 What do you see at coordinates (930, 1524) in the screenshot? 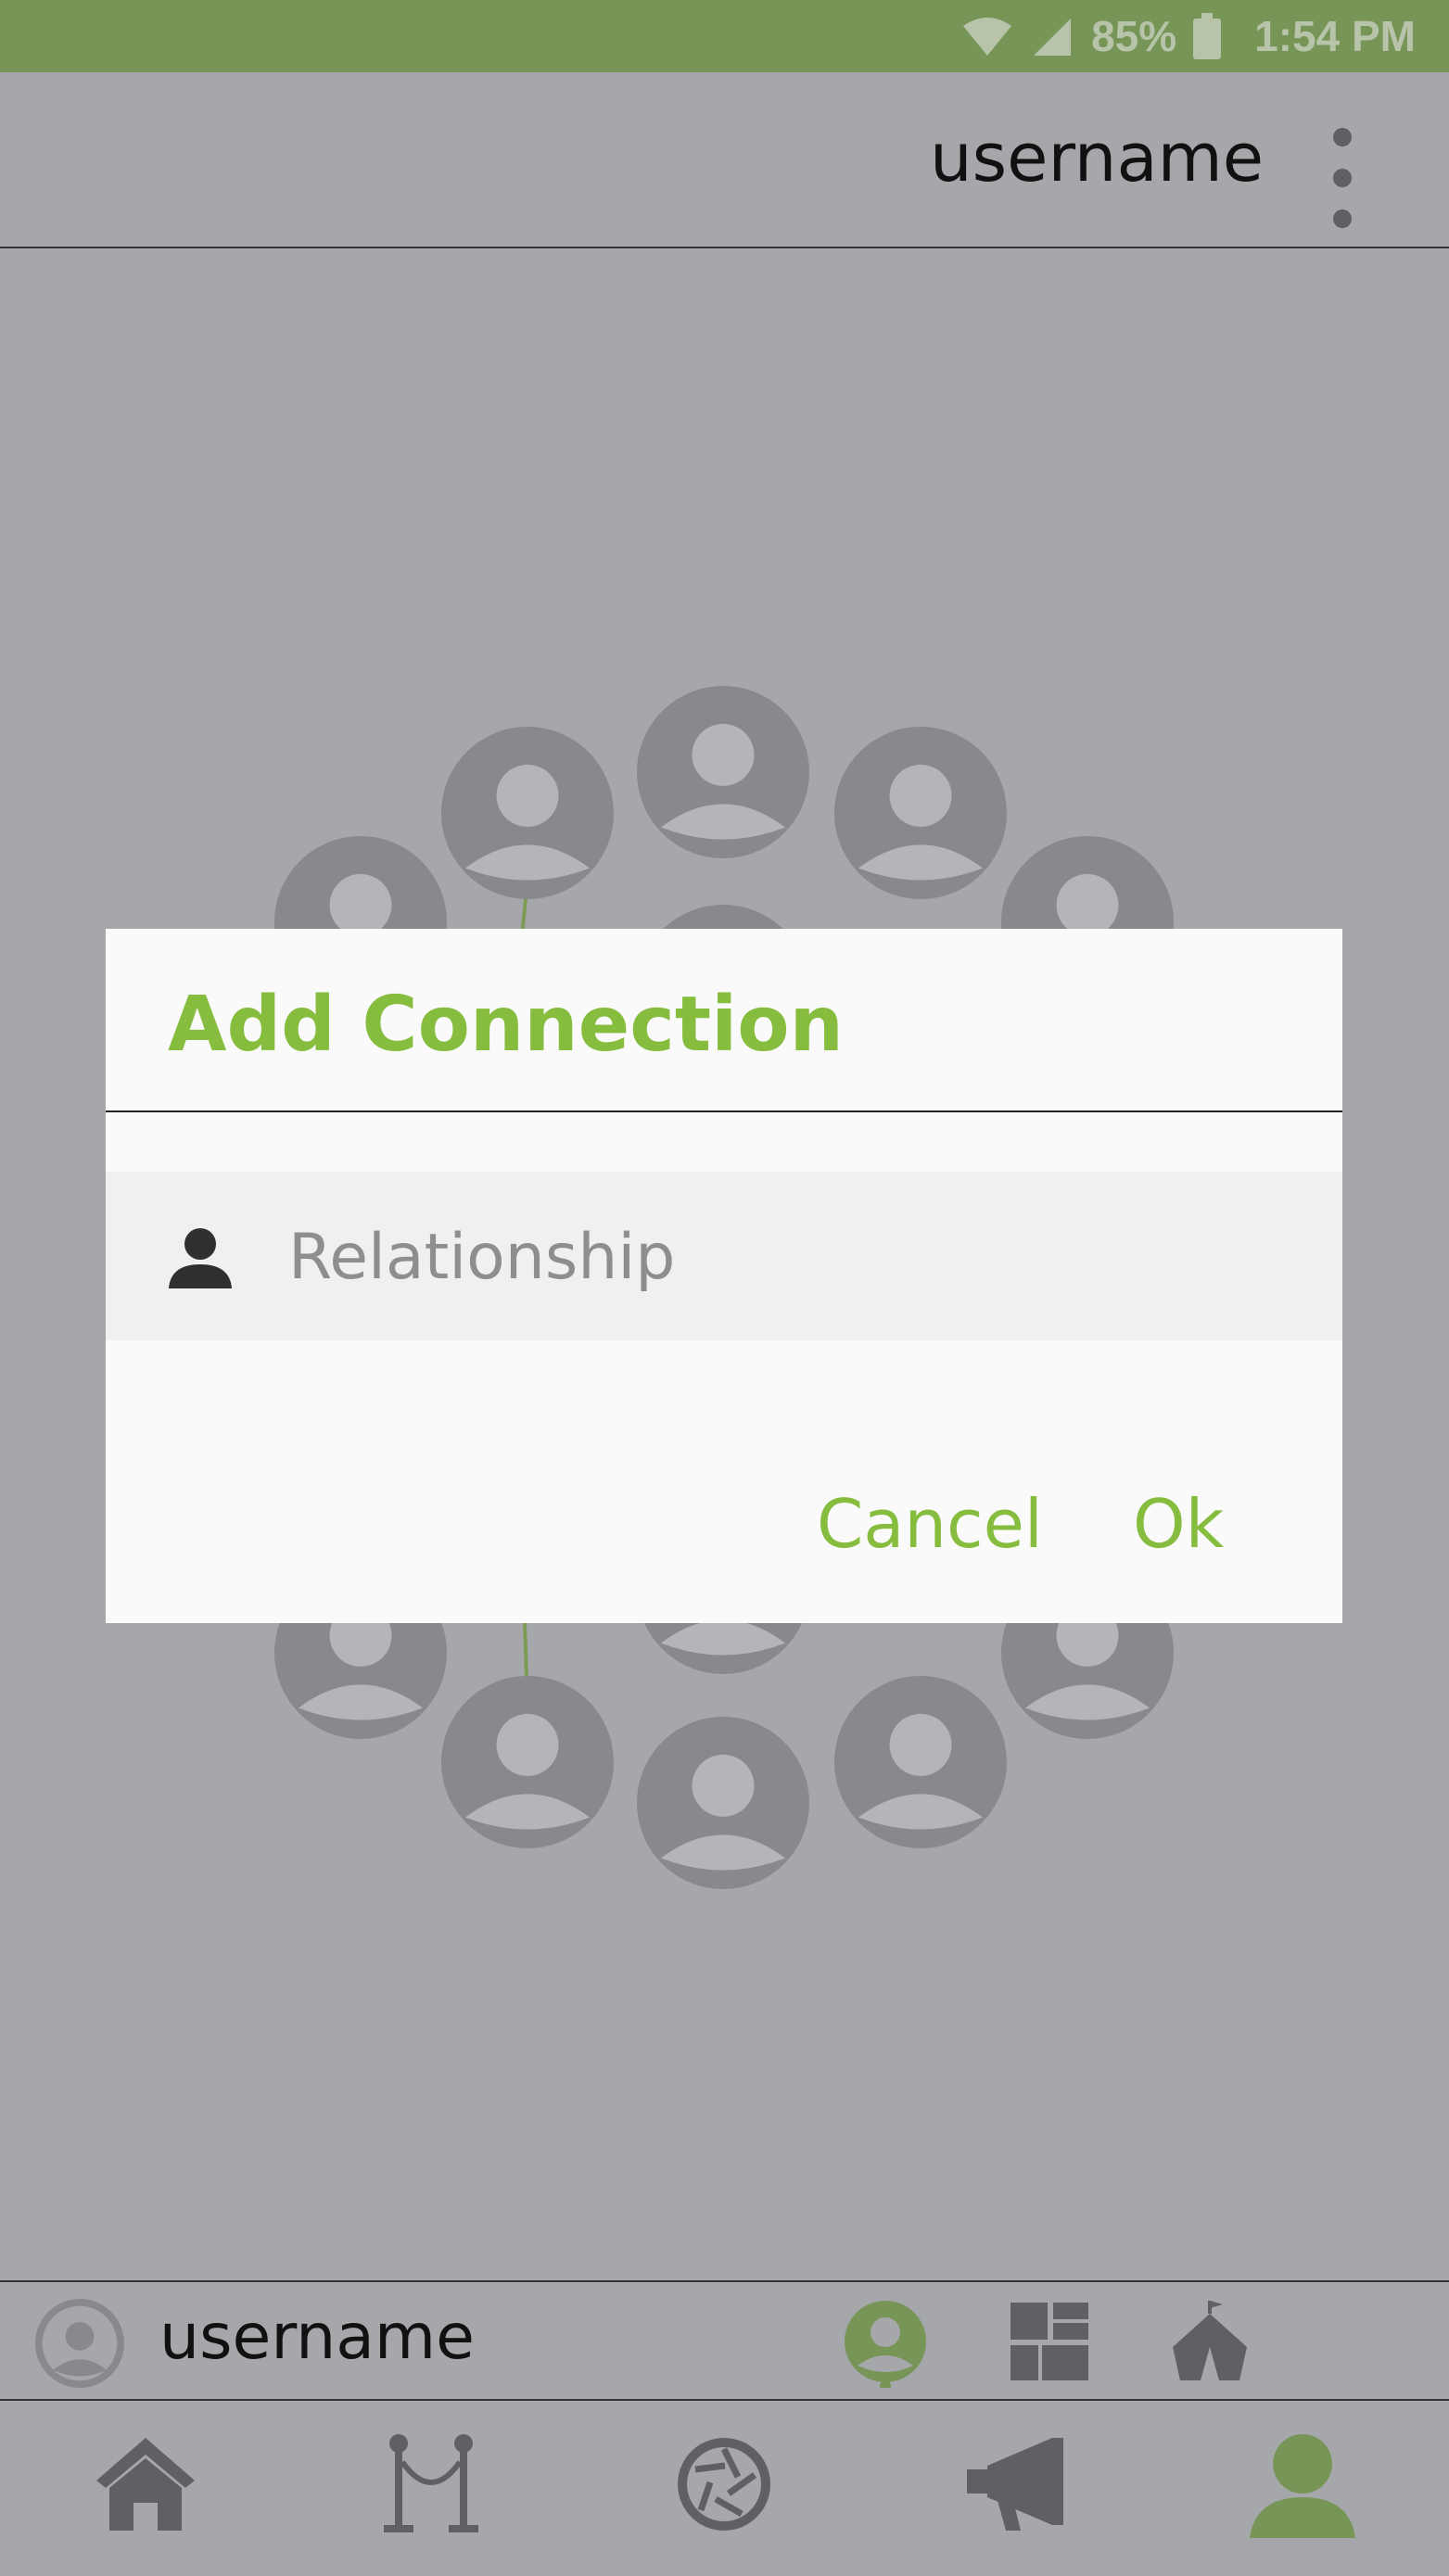
I see `cancel-button: Cancel` at bounding box center [930, 1524].